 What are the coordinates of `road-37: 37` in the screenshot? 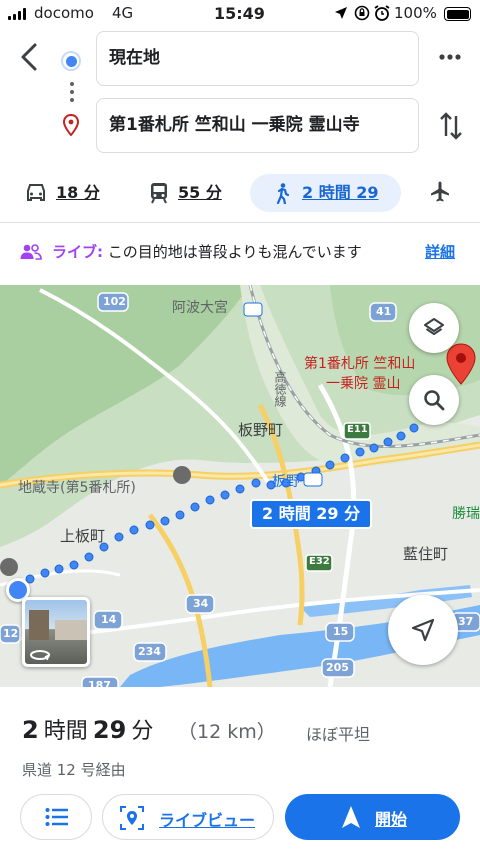 It's located at (466, 621).